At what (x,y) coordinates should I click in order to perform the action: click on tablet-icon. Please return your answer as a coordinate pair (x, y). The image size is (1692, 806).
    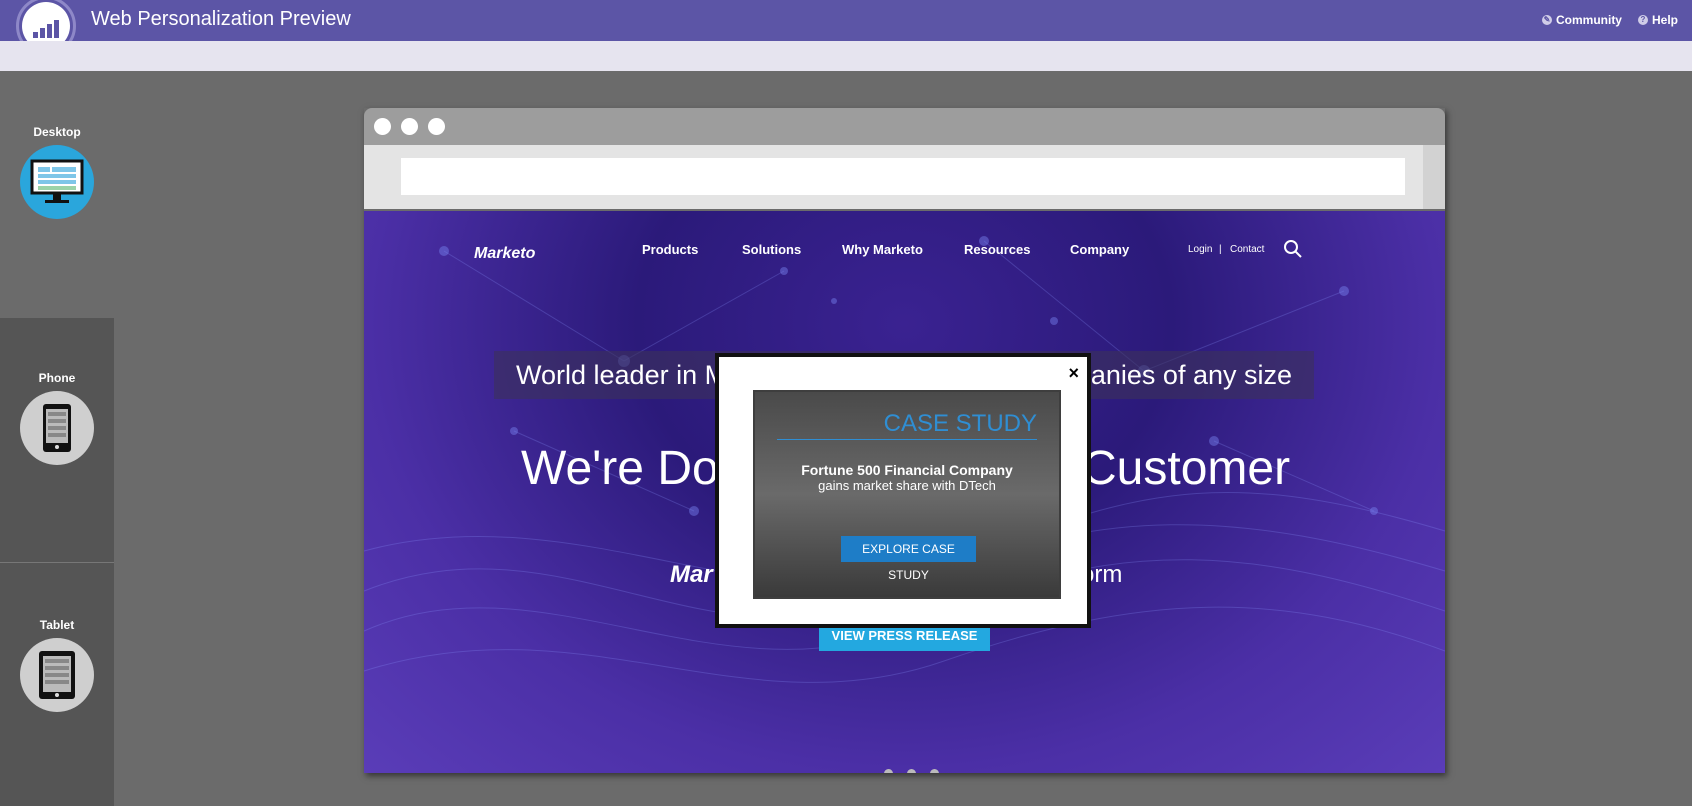
    Looking at the image, I should click on (57, 675).